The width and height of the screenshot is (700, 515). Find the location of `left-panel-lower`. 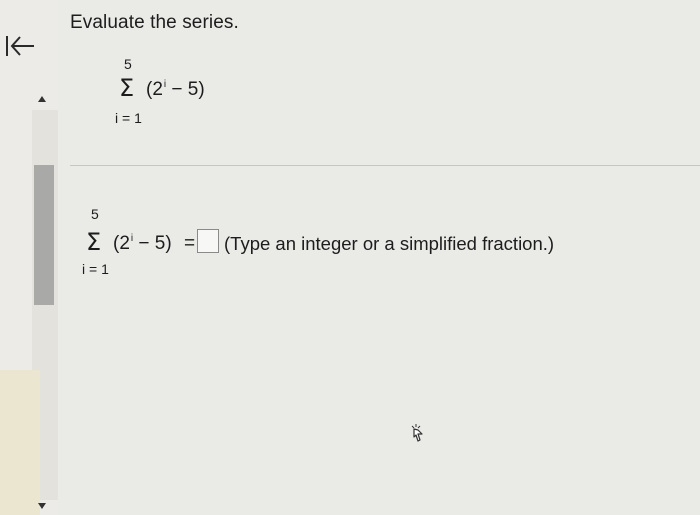

left-panel-lower is located at coordinates (20, 442).